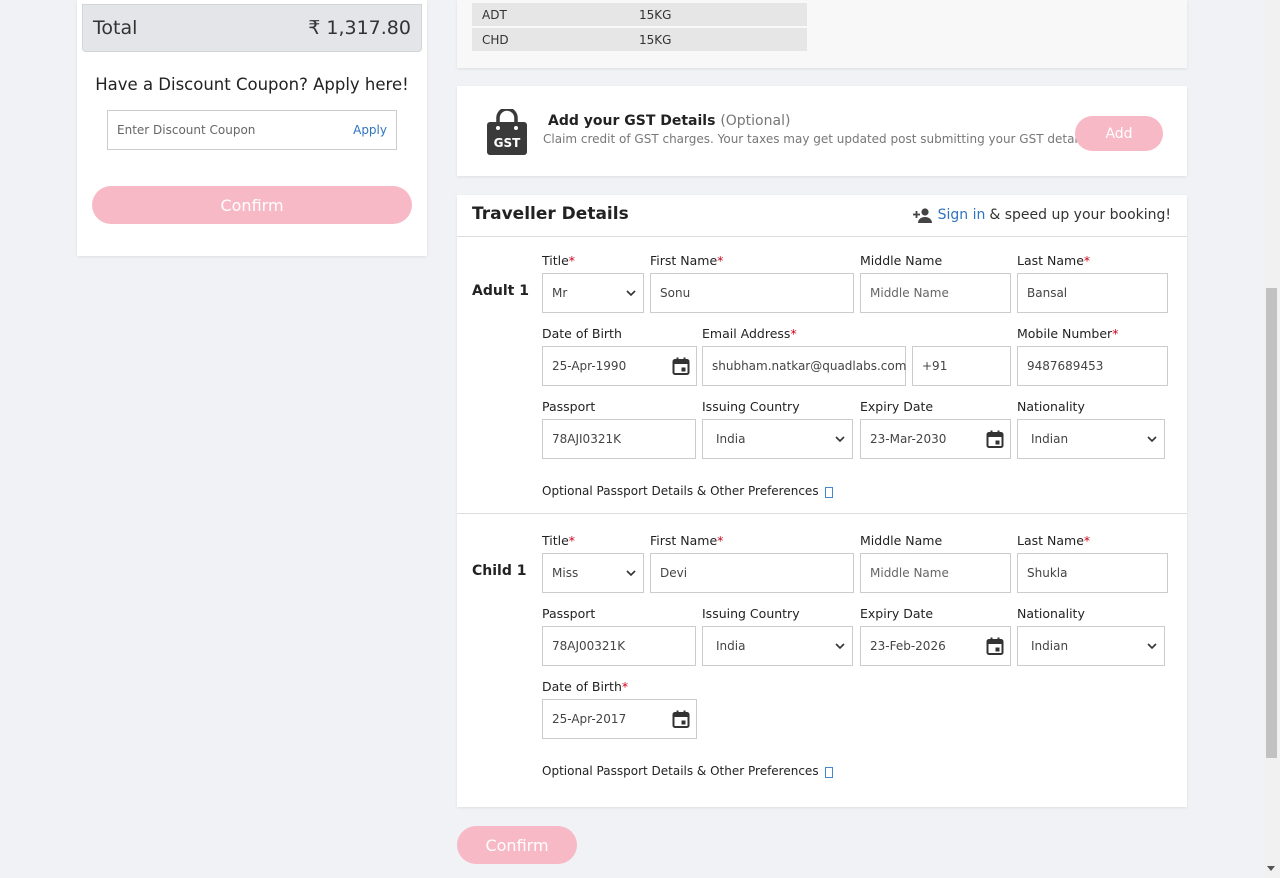  What do you see at coordinates (359, 28) in the screenshot?
I see `total-value: ₹ 1,317.80` at bounding box center [359, 28].